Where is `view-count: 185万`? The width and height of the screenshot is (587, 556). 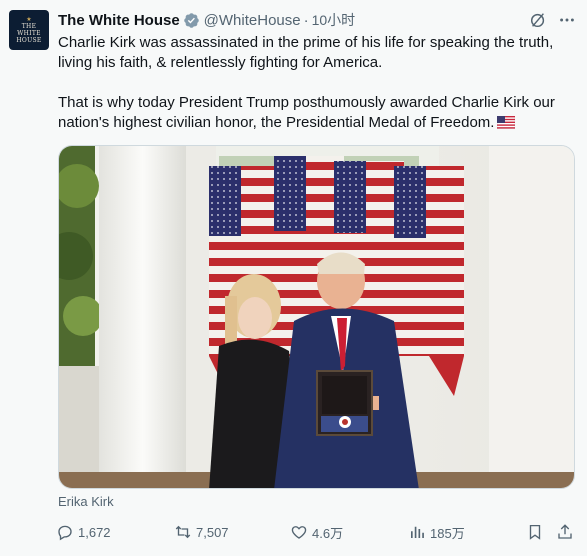
view-count: 185万 is located at coordinates (447, 533).